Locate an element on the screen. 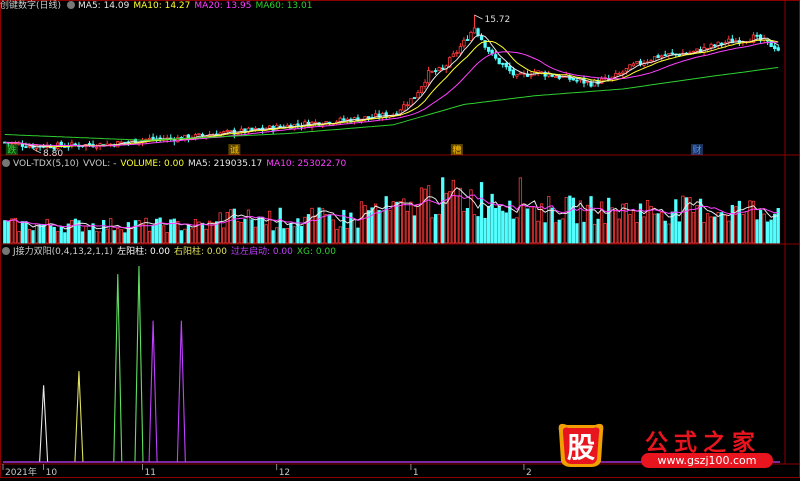  ma60-line is located at coordinates (391, 104).